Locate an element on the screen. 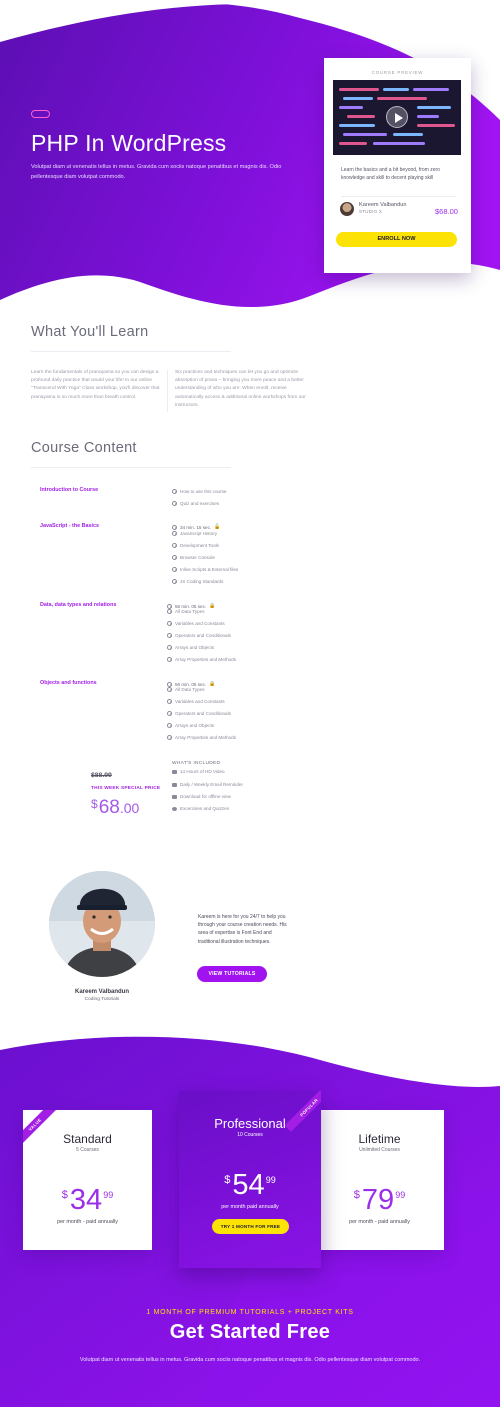 The image size is (500, 1407). lesson-item: JS Coding Standards is located at coordinates (197, 581).